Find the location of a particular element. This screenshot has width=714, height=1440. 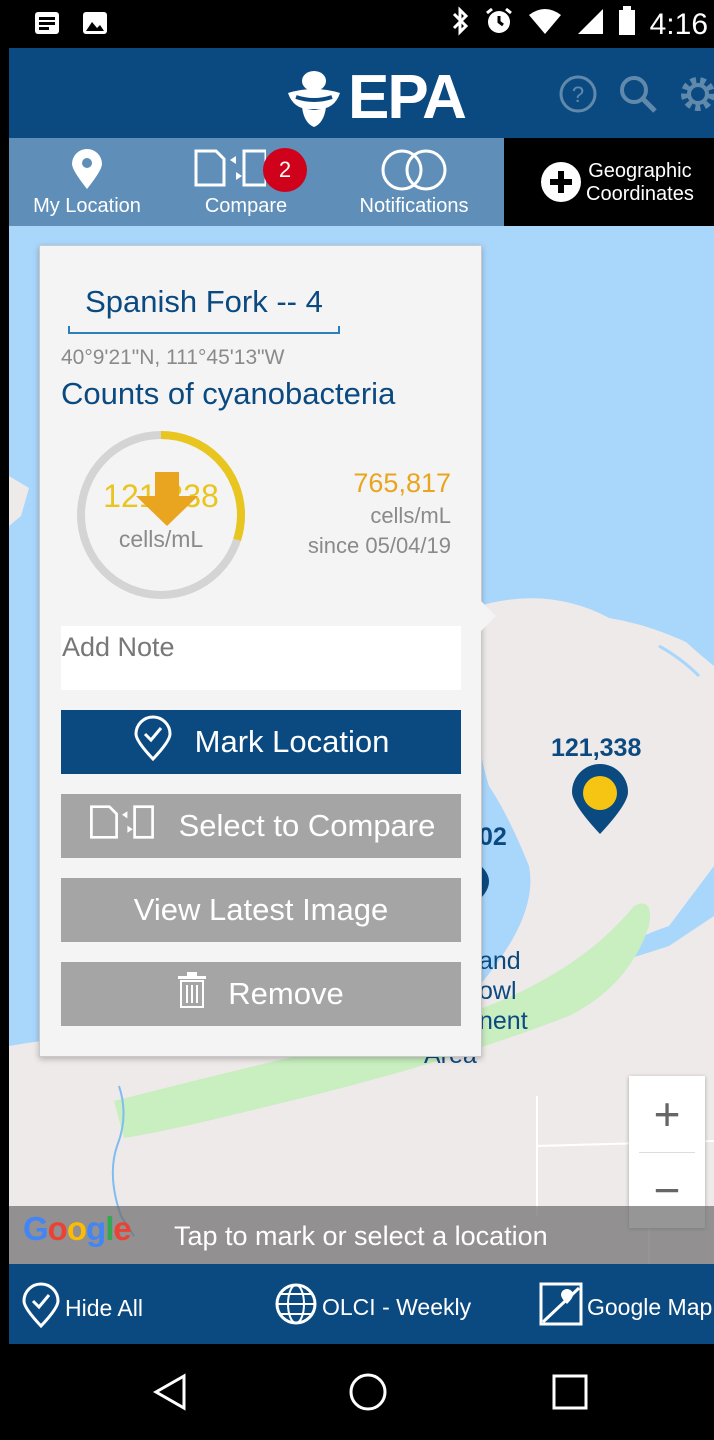

remove-button: Remove is located at coordinates (261, 994).